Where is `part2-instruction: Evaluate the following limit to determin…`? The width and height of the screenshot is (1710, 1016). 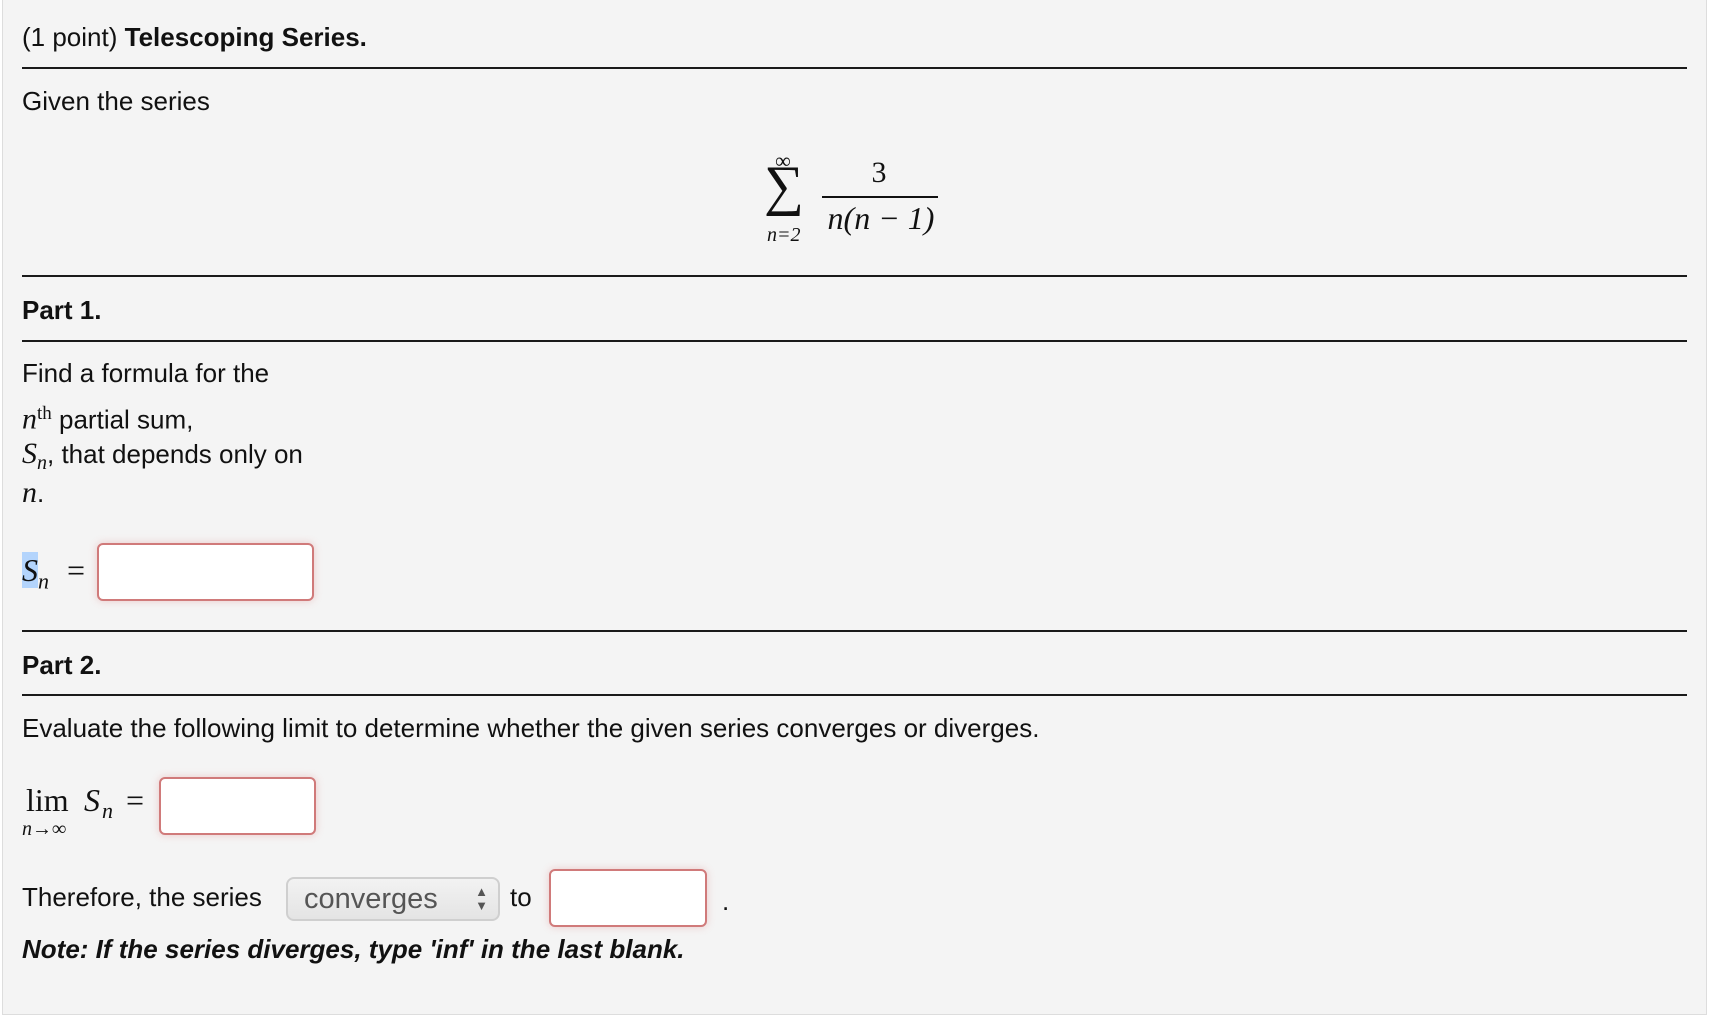 part2-instruction: Evaluate the following limit to determin… is located at coordinates (531, 728).